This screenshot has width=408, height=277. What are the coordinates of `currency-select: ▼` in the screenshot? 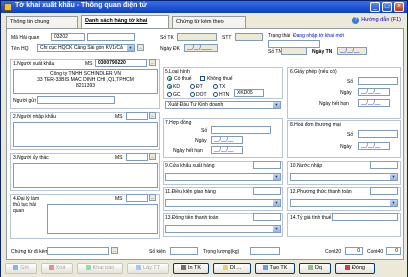 It's located at (223, 229).